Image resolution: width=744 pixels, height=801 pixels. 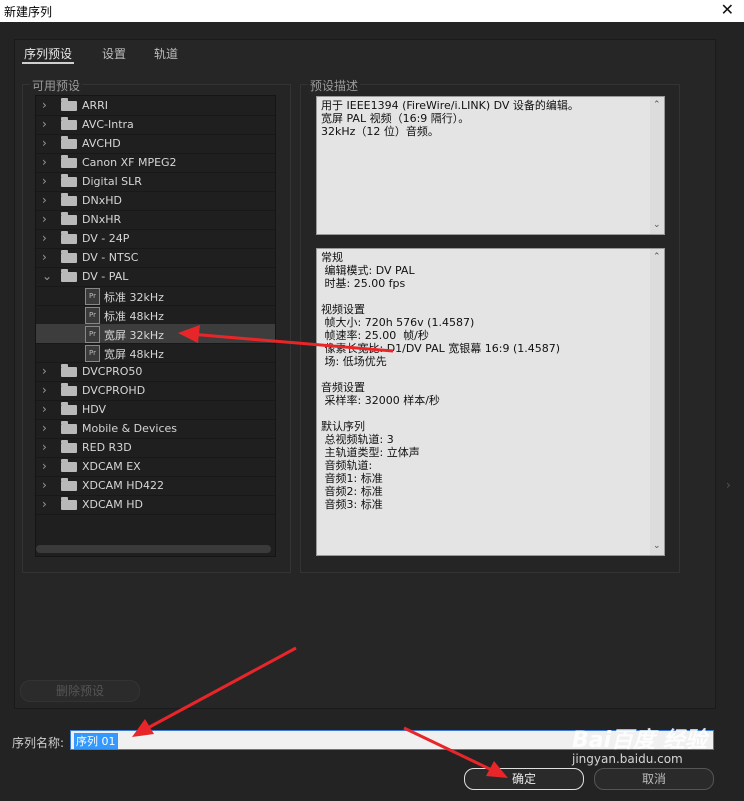 What do you see at coordinates (524, 779) in the screenshot?
I see `ok-button: 确定` at bounding box center [524, 779].